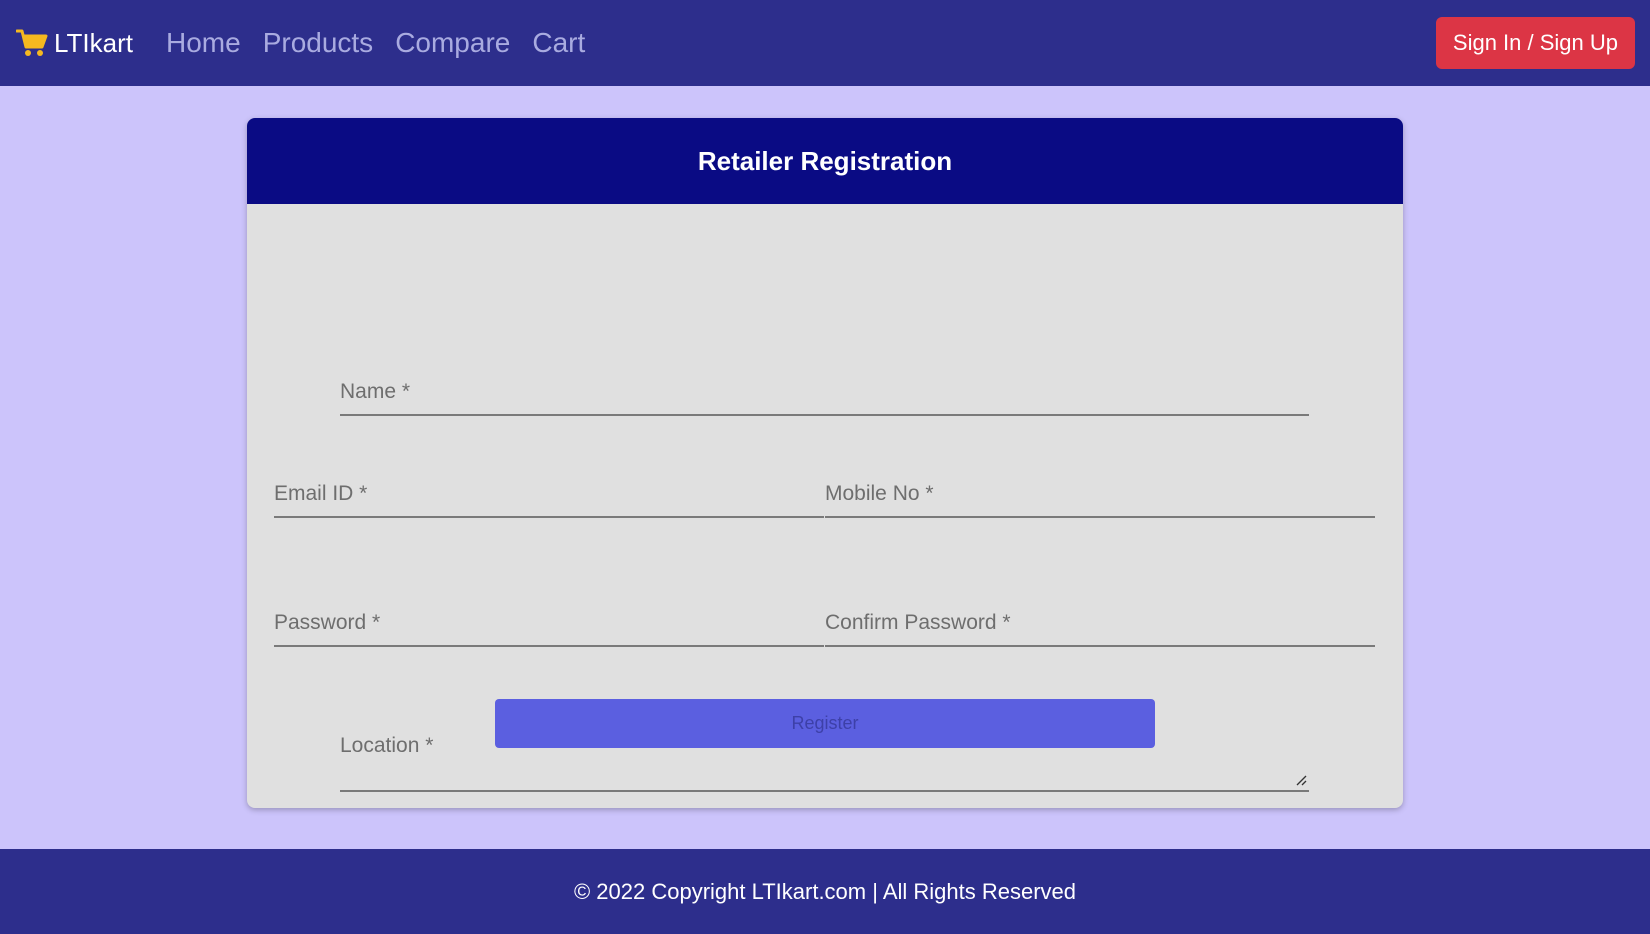 This screenshot has width=1650, height=934. I want to click on resize-handle-icon, so click(1301, 780).